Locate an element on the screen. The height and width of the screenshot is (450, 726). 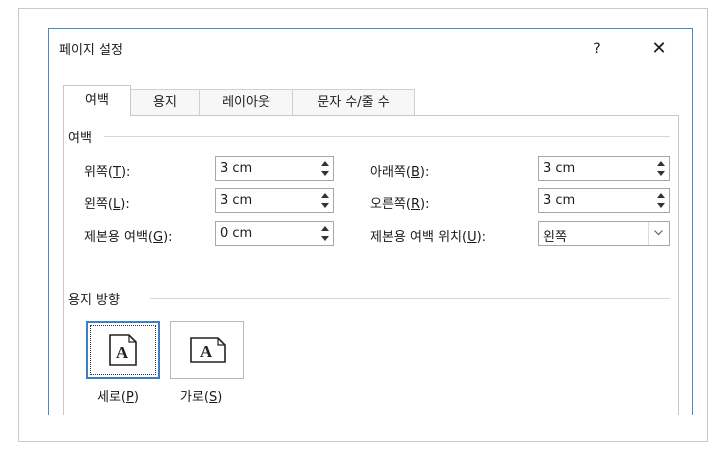
dialog-title: 페이지 설정 is located at coordinates (91, 50).